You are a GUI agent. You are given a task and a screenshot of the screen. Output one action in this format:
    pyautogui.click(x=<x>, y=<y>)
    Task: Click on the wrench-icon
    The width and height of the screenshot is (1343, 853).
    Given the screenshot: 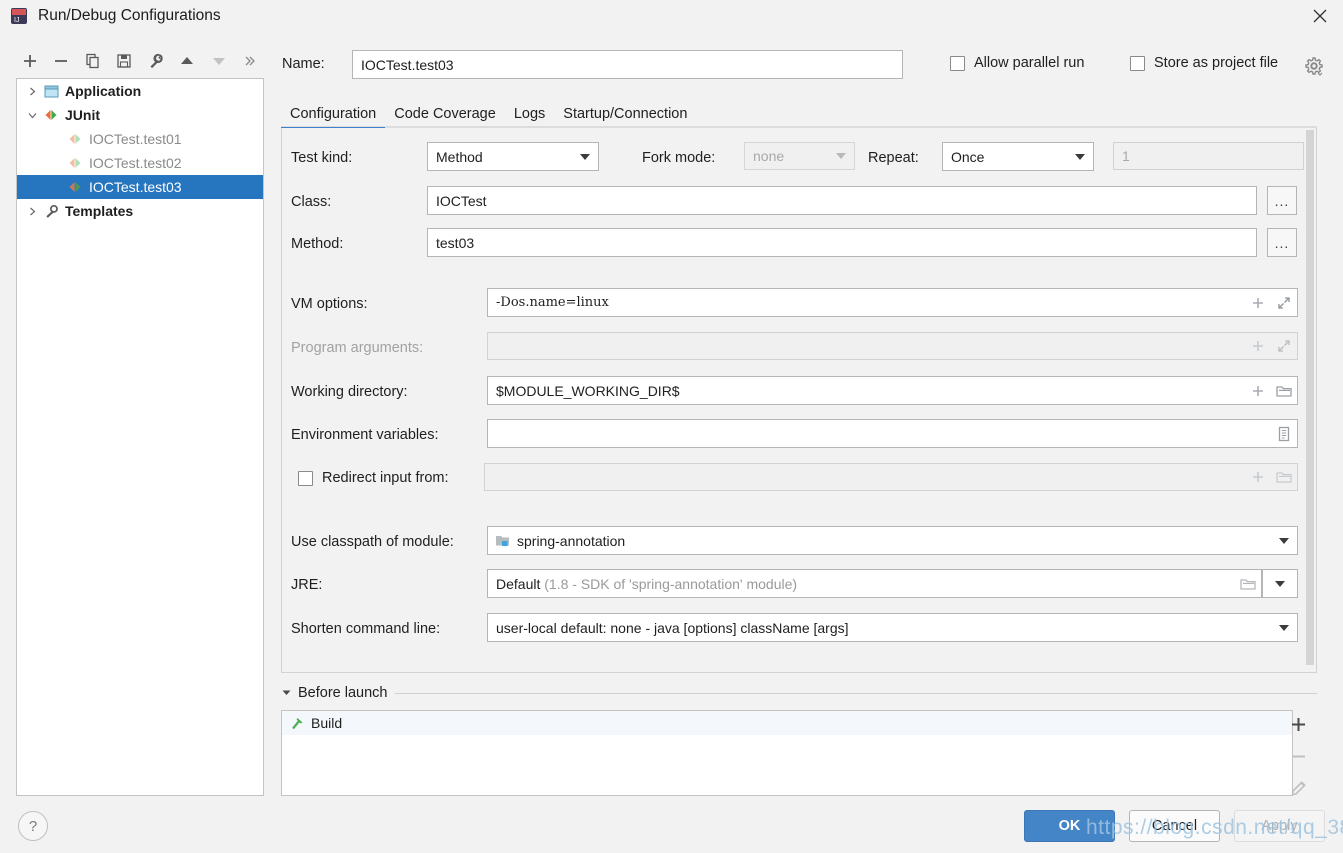 What is the action you would take?
    pyautogui.click(x=51, y=211)
    